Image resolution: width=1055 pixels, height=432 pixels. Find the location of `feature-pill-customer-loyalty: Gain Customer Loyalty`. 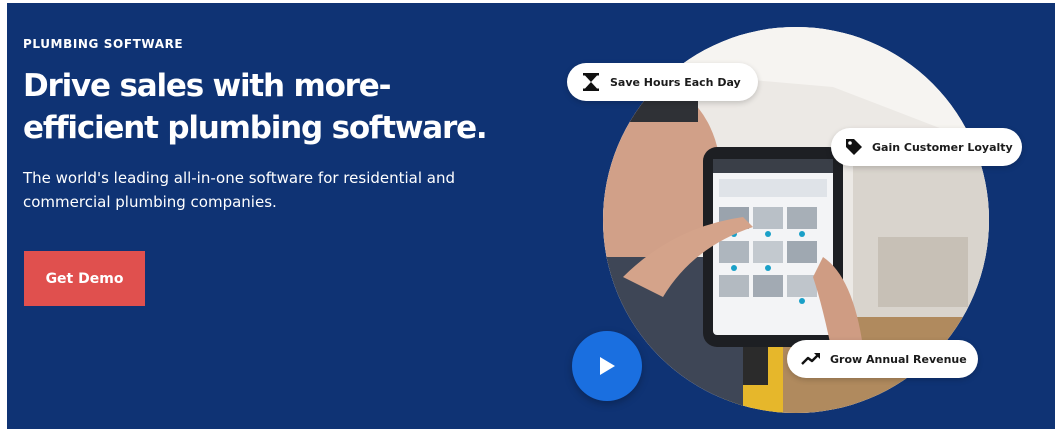

feature-pill-customer-loyalty: Gain Customer Loyalty is located at coordinates (926, 147).